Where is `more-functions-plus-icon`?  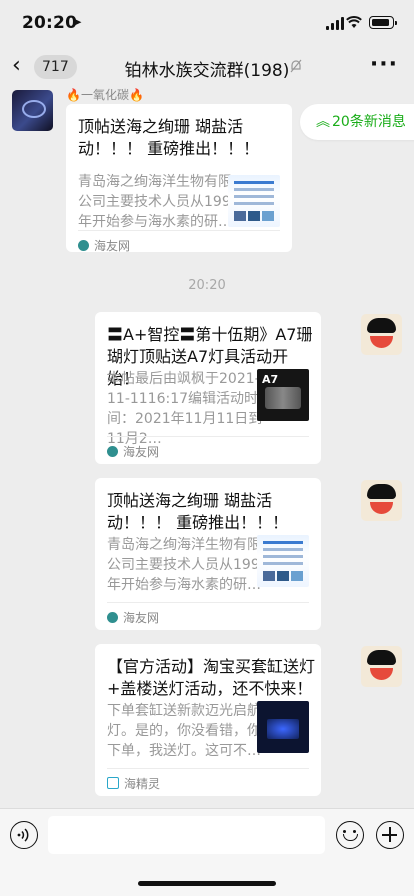 more-functions-plus-icon is located at coordinates (390, 835).